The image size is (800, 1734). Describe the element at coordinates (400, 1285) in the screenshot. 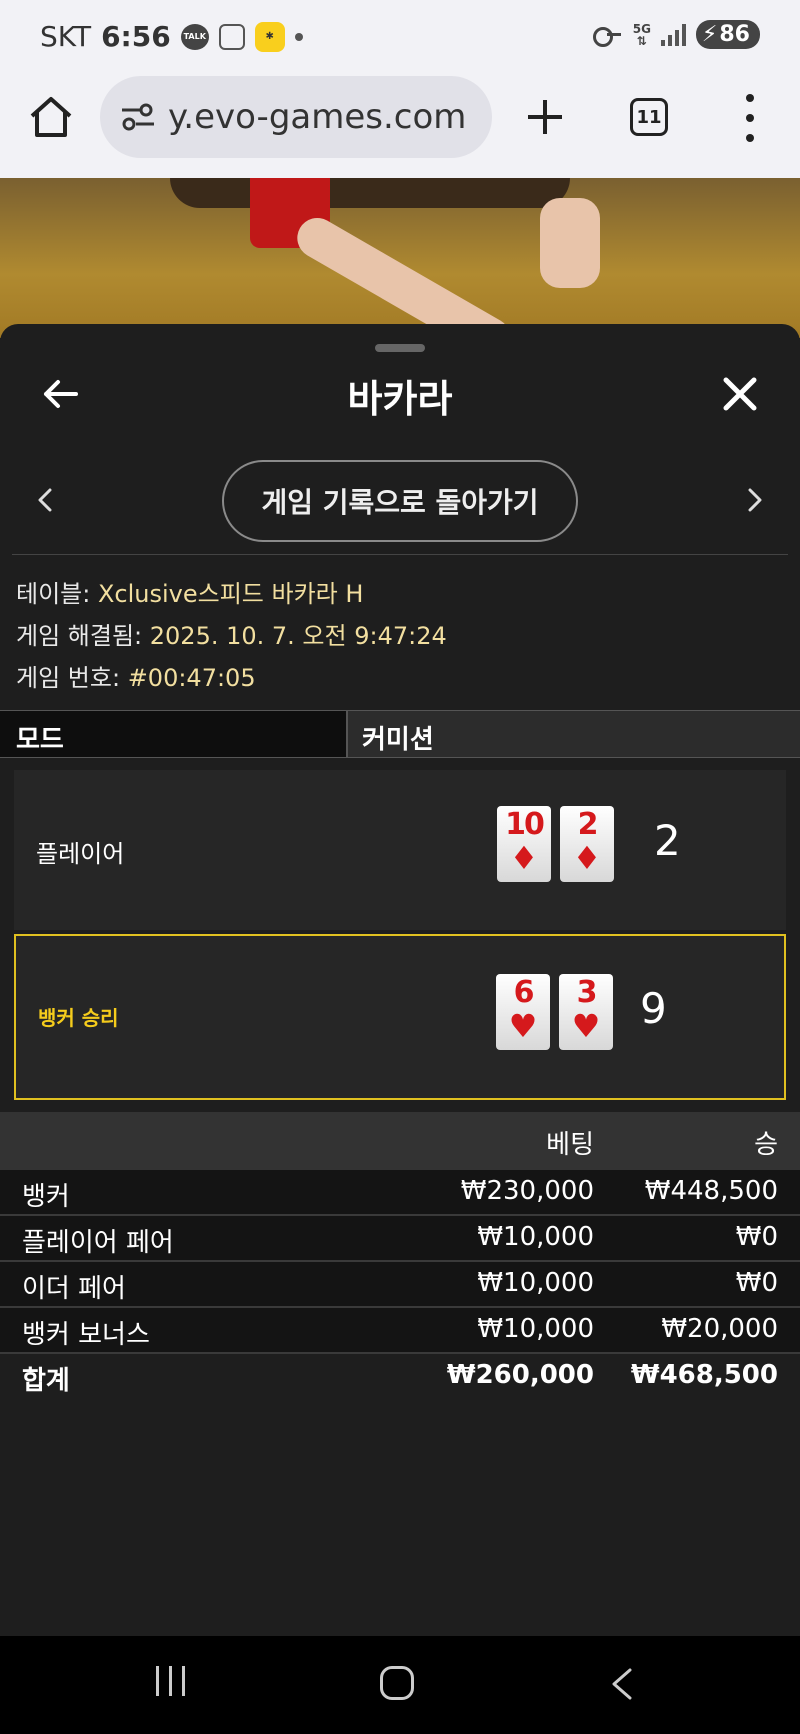

I see `table-row: 이더 페어 ₩10,000 ₩0` at that location.